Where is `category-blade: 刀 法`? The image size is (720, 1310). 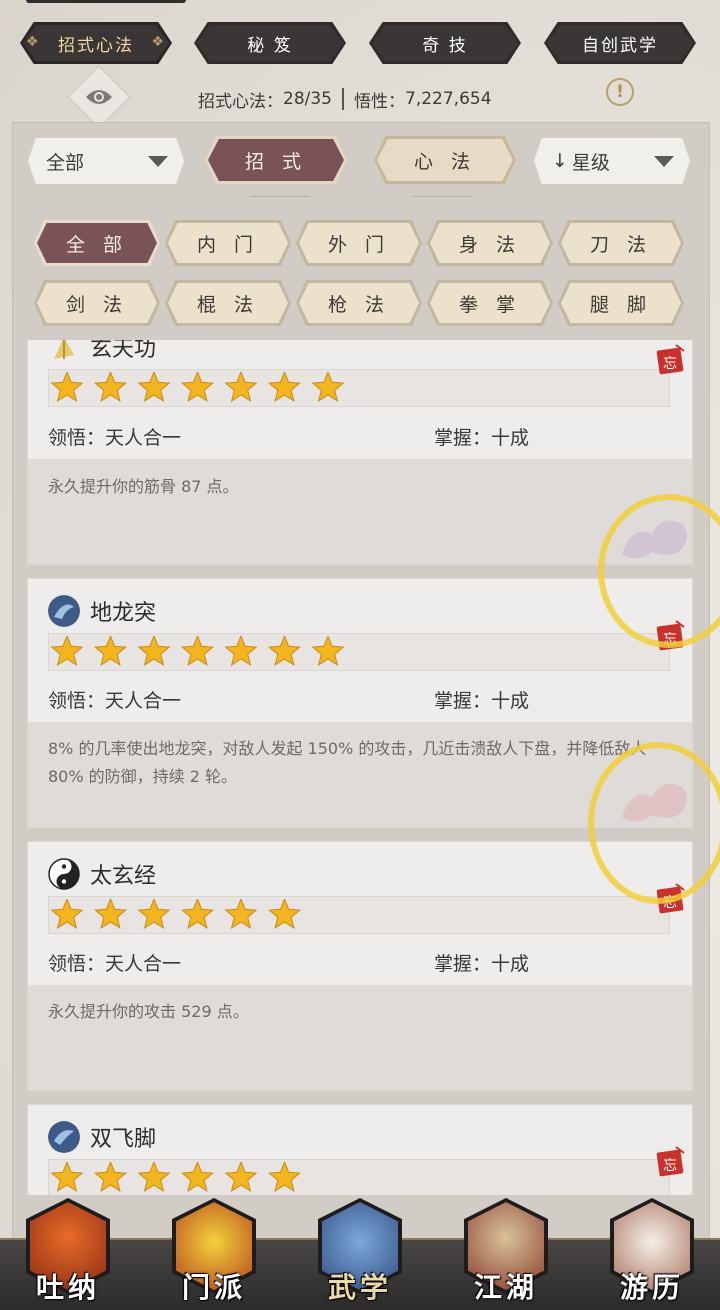 category-blade: 刀 法 is located at coordinates (621, 243).